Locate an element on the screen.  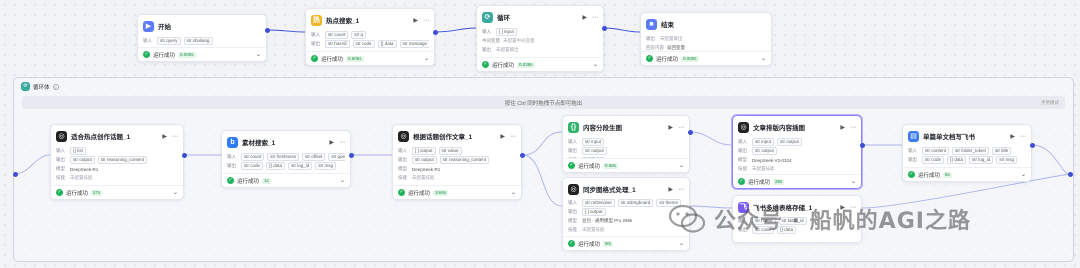
model-name: 豆包 · 通用模型 Pro 256k is located at coordinates (607, 220).